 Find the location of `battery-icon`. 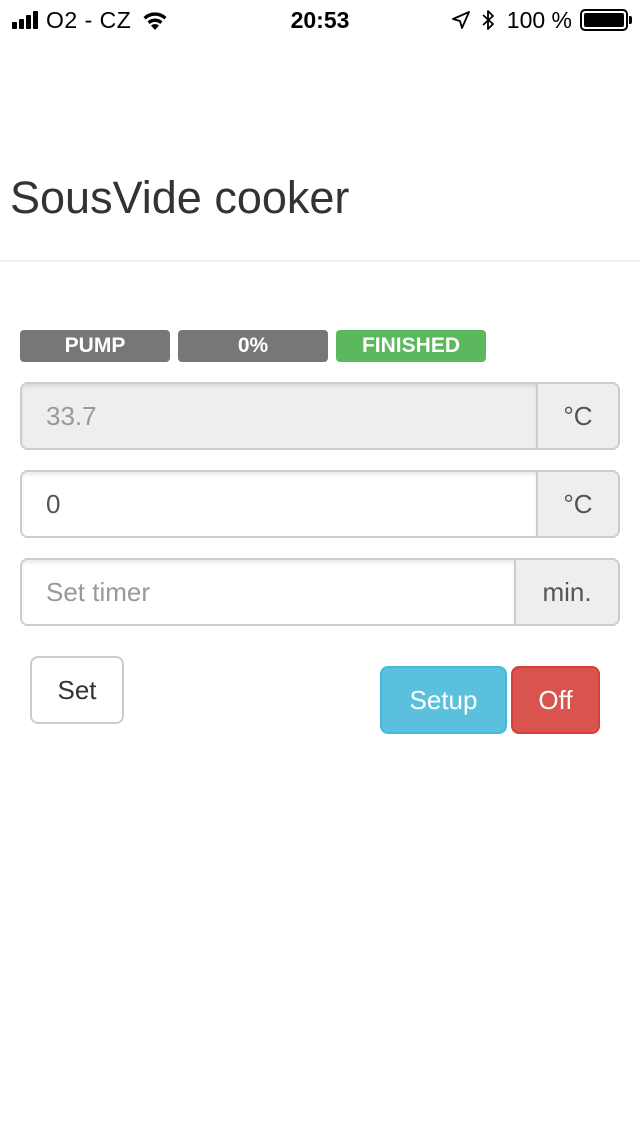

battery-icon is located at coordinates (606, 20).